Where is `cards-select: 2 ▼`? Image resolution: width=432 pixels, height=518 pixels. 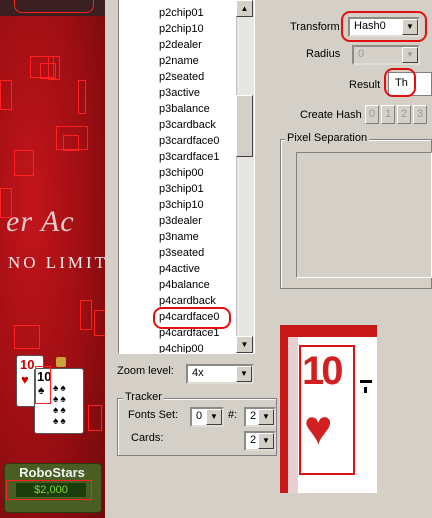 cards-select: 2 ▼ is located at coordinates (260, 441).